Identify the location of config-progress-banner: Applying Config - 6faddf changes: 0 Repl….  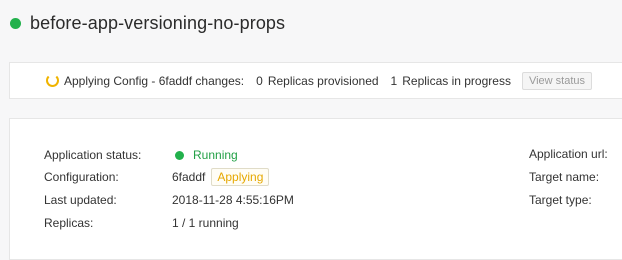
(315, 80).